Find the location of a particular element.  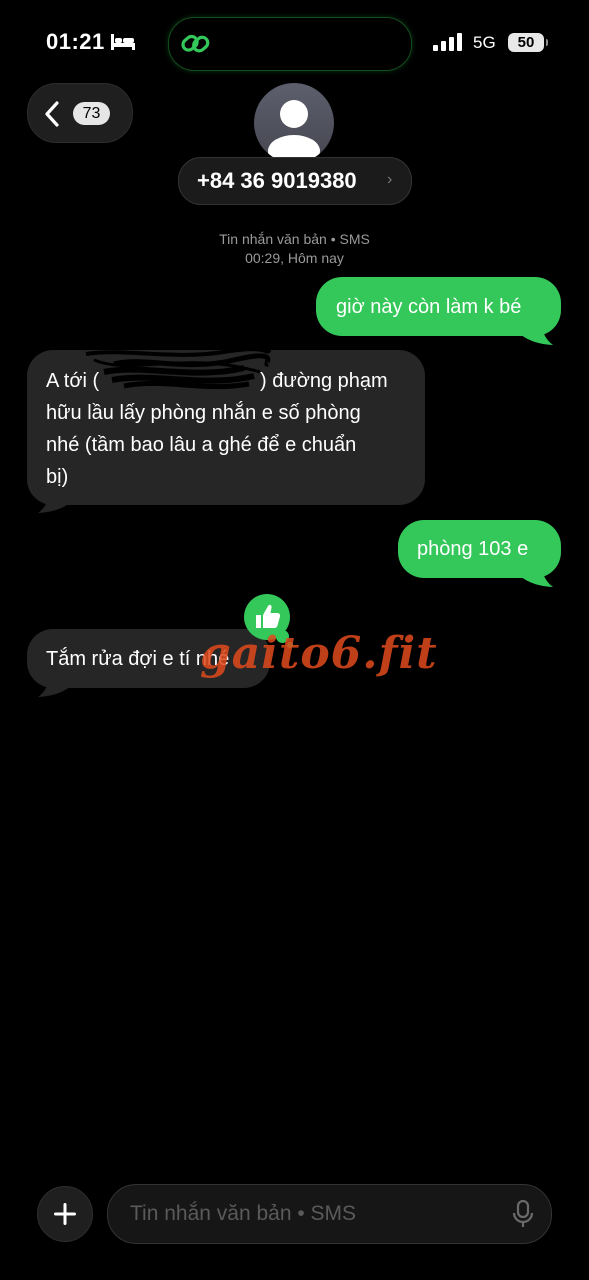

message-text-line: nhé (tầm bao lâu a ghé để e chuẩn is located at coordinates (201, 445).